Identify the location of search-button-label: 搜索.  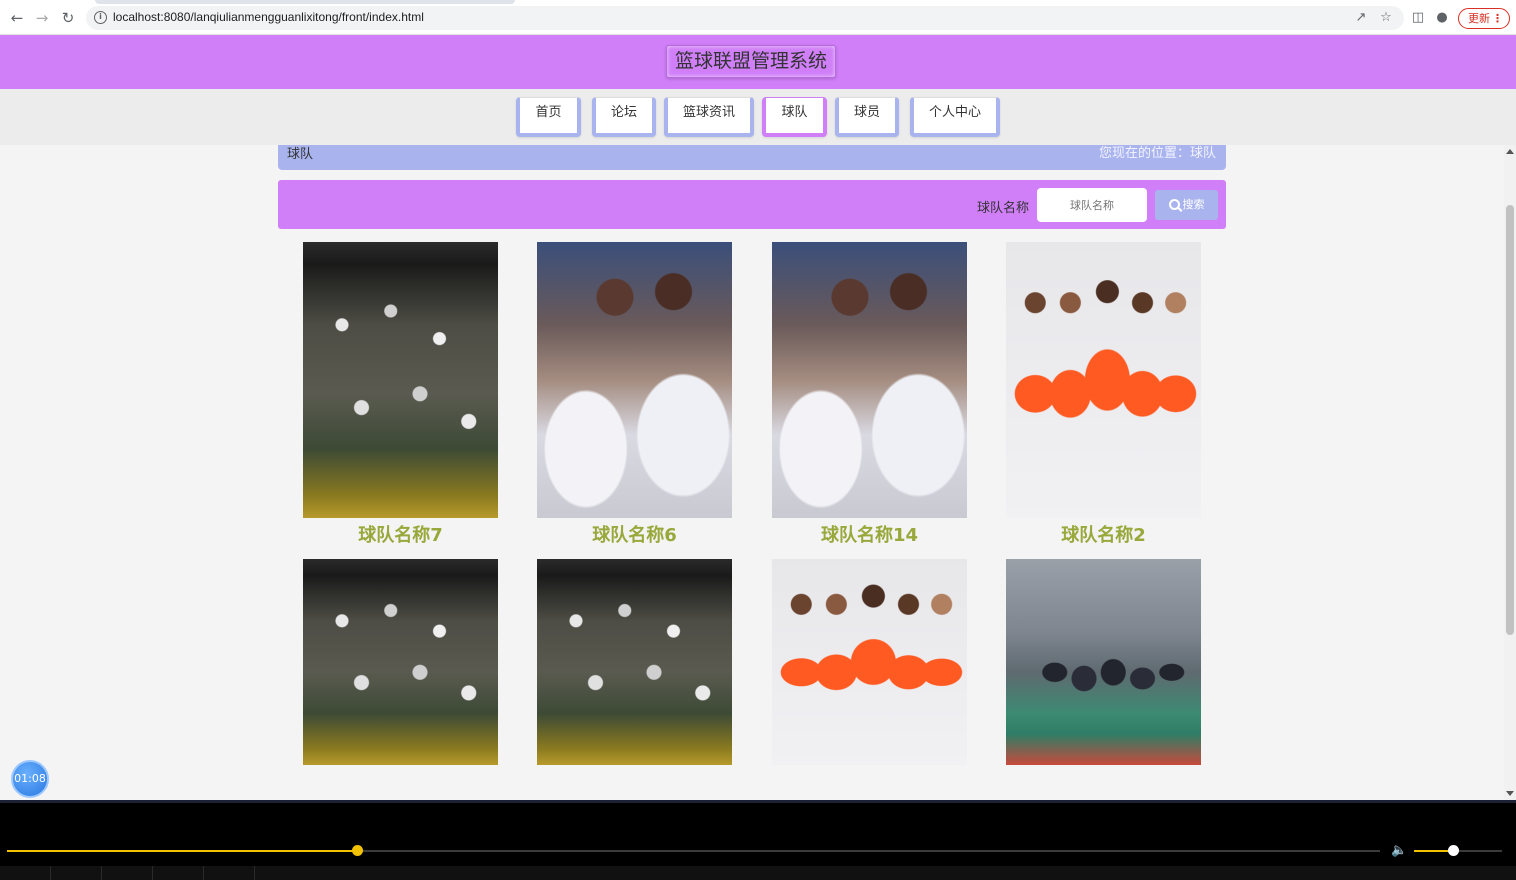
(1193, 204).